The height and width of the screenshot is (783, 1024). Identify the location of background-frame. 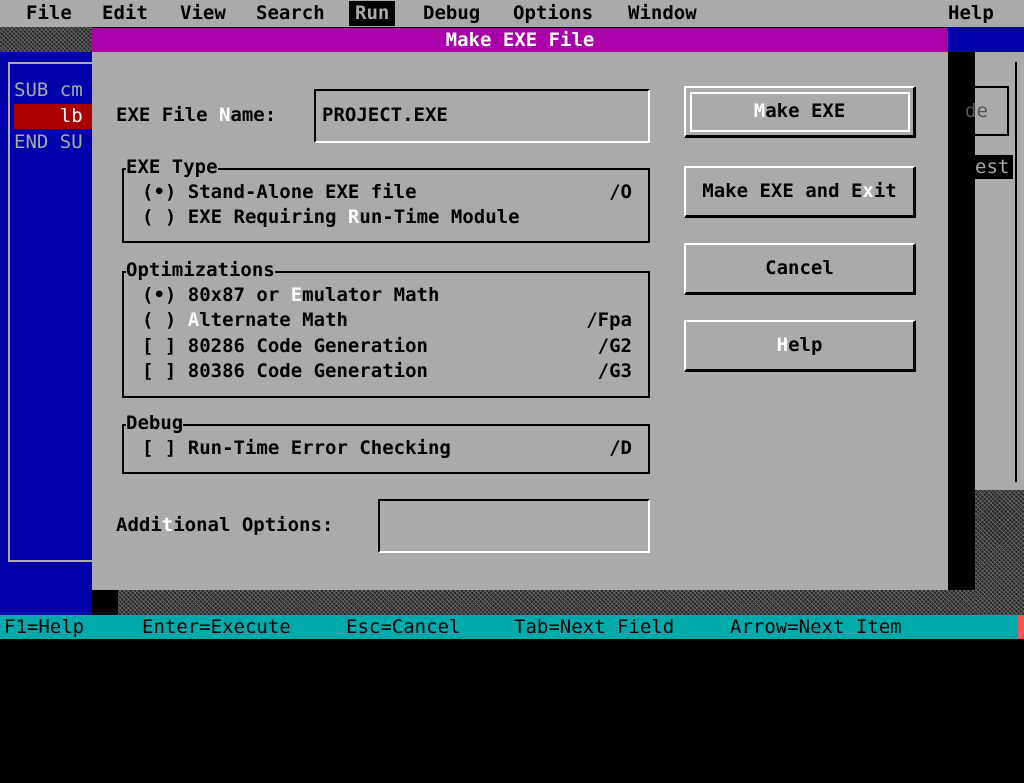
(1016, 272).